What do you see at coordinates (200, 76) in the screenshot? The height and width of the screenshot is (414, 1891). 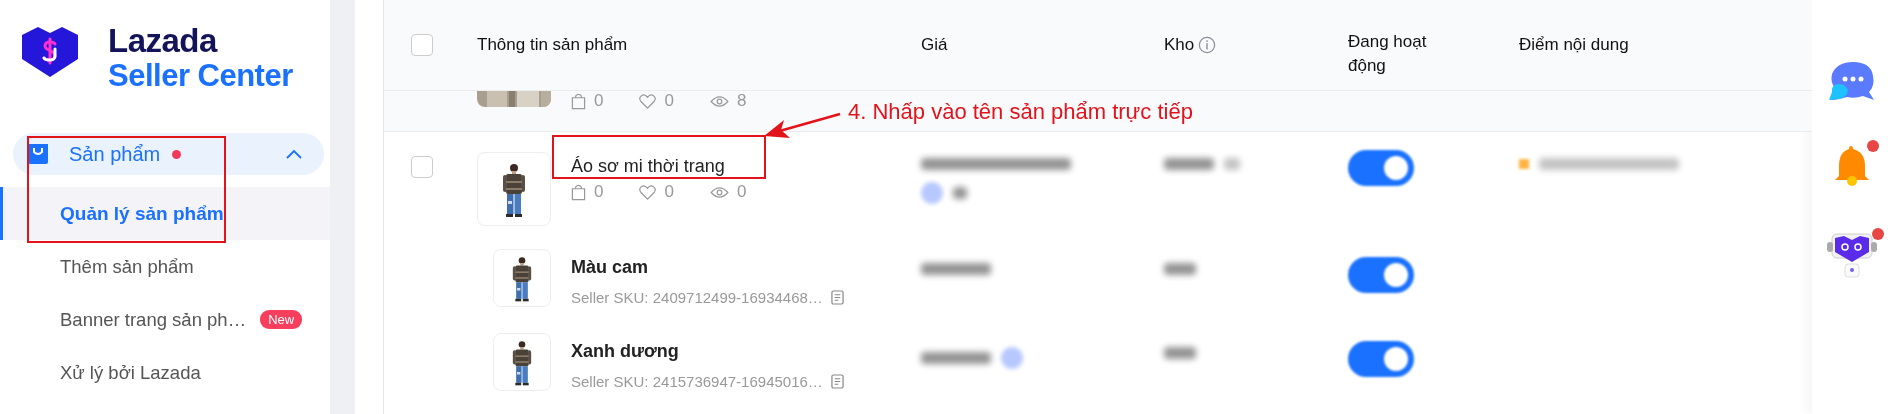 I see `brand-subtitle: Seller Center` at bounding box center [200, 76].